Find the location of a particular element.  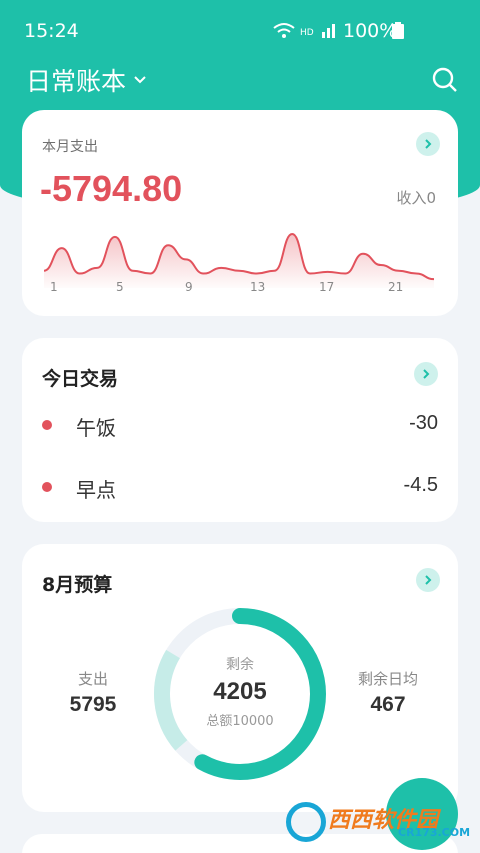

network-label: HD is located at coordinates (307, 33).